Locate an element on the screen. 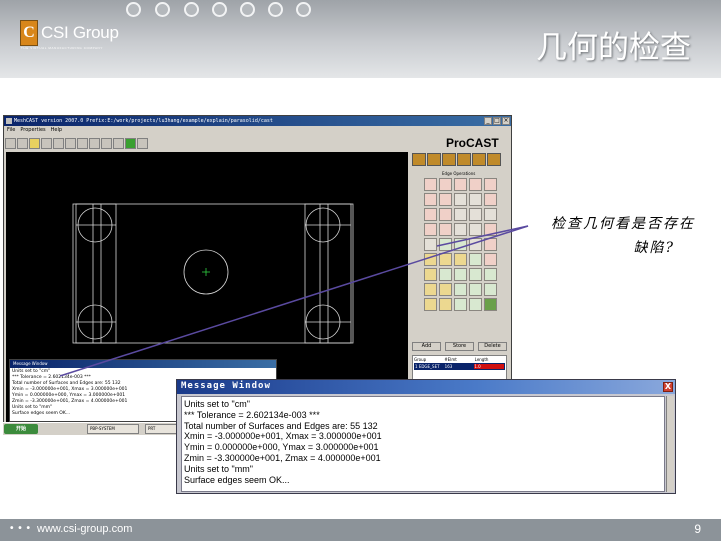 This screenshot has width=721, height=541. select-icon is located at coordinates (70, 143).